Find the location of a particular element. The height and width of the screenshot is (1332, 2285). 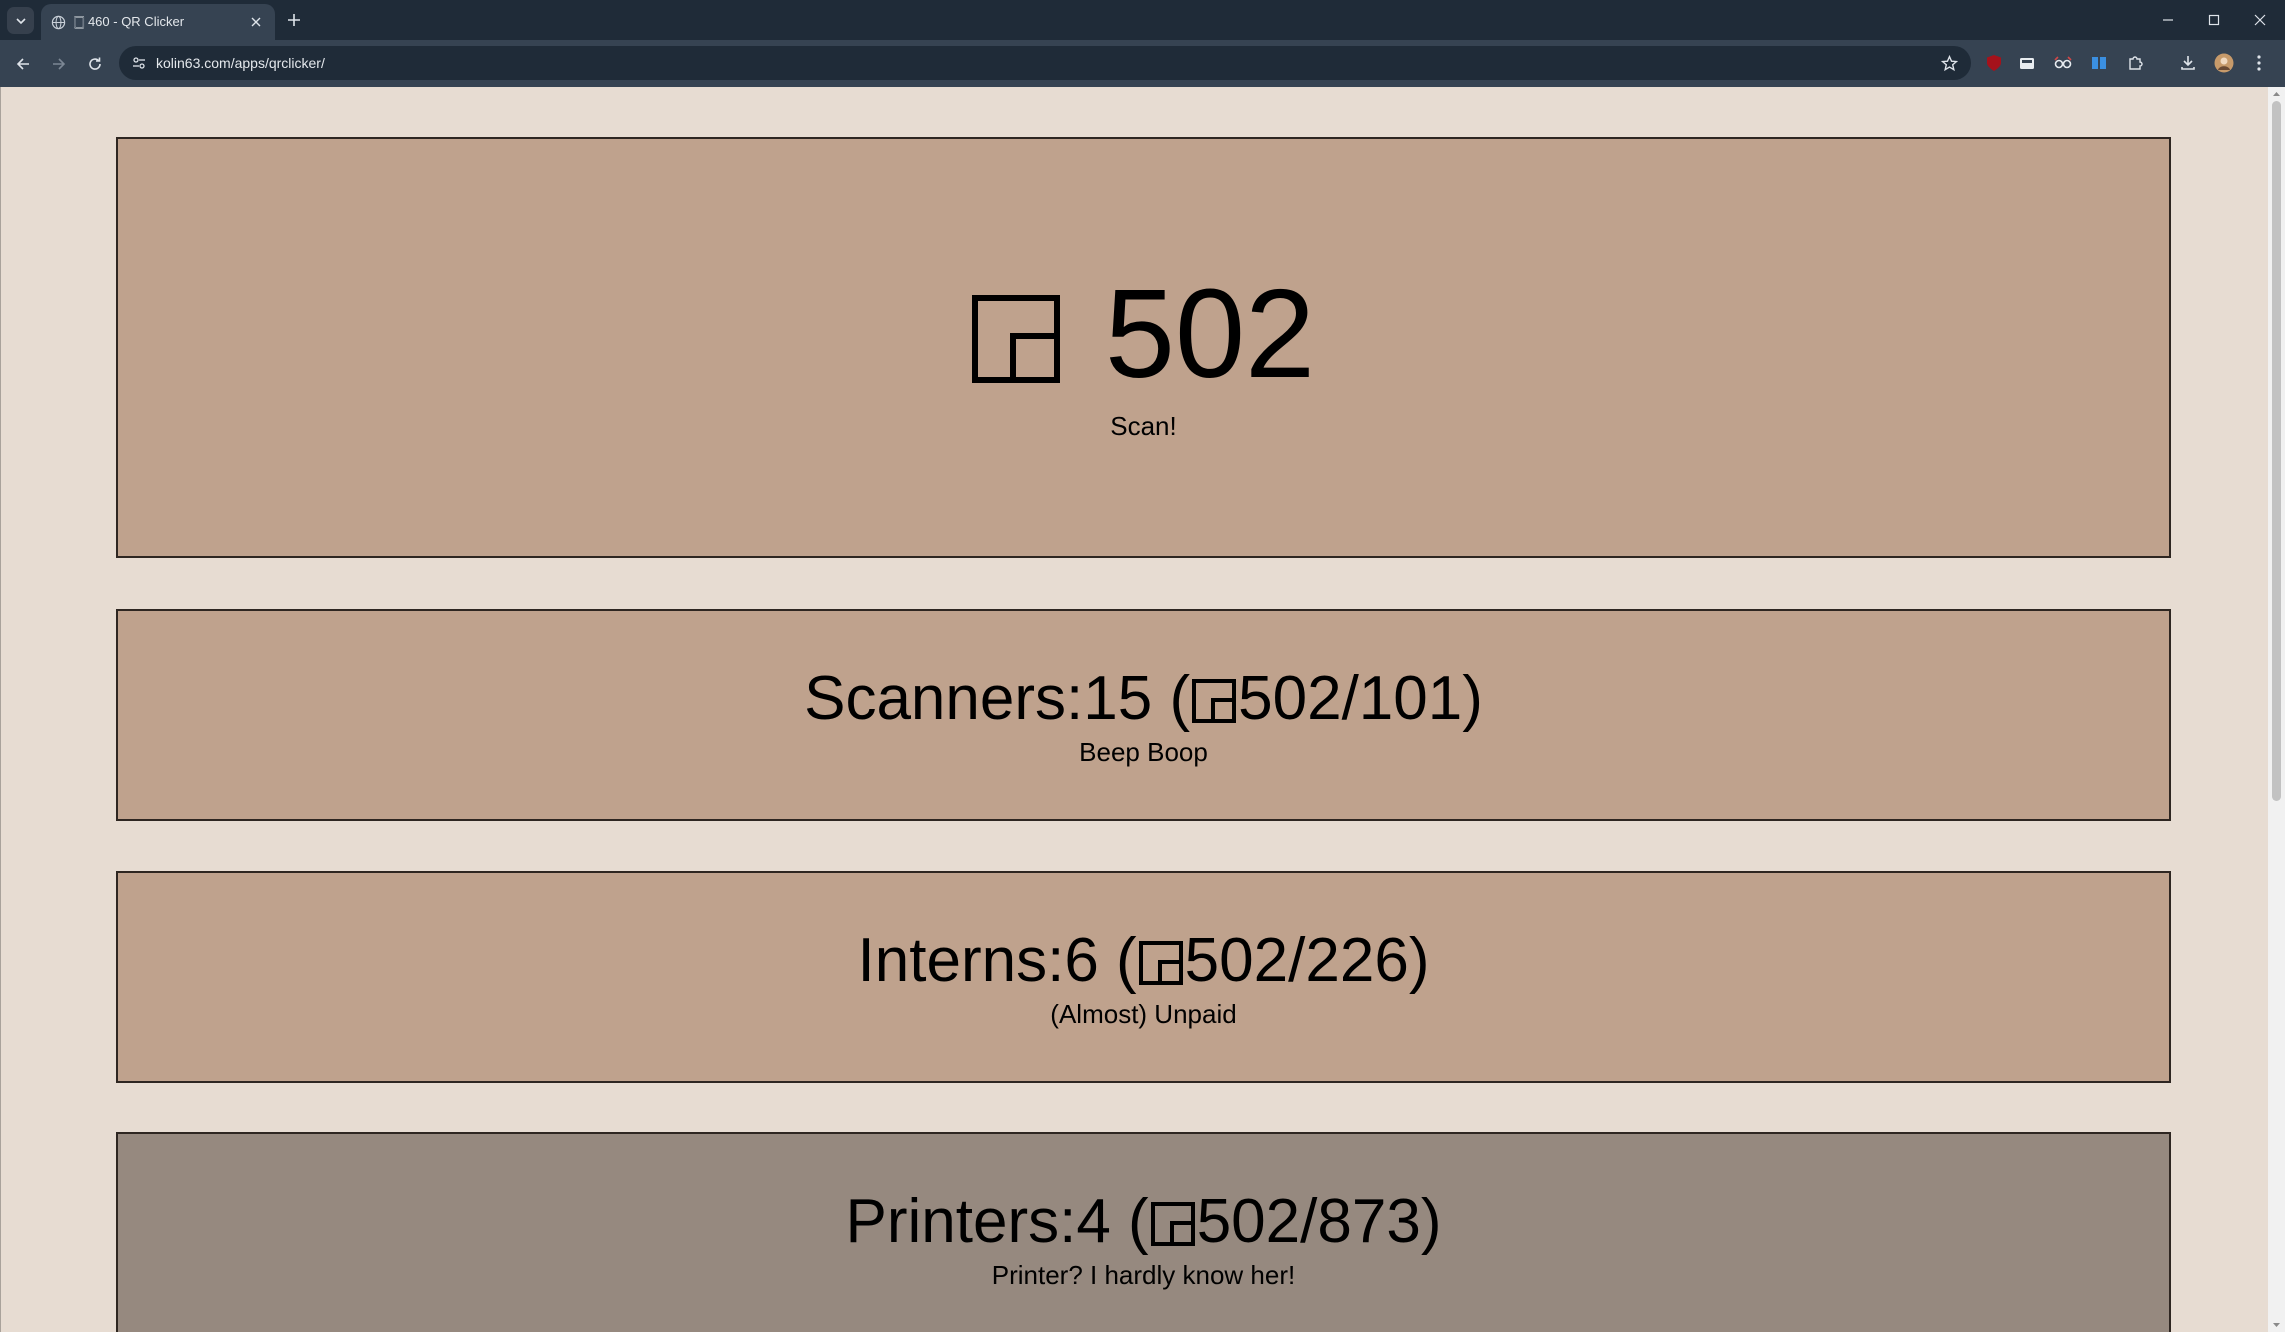

upgrade-title: Interns: 6 ( 502/226) is located at coordinates (1143, 960).